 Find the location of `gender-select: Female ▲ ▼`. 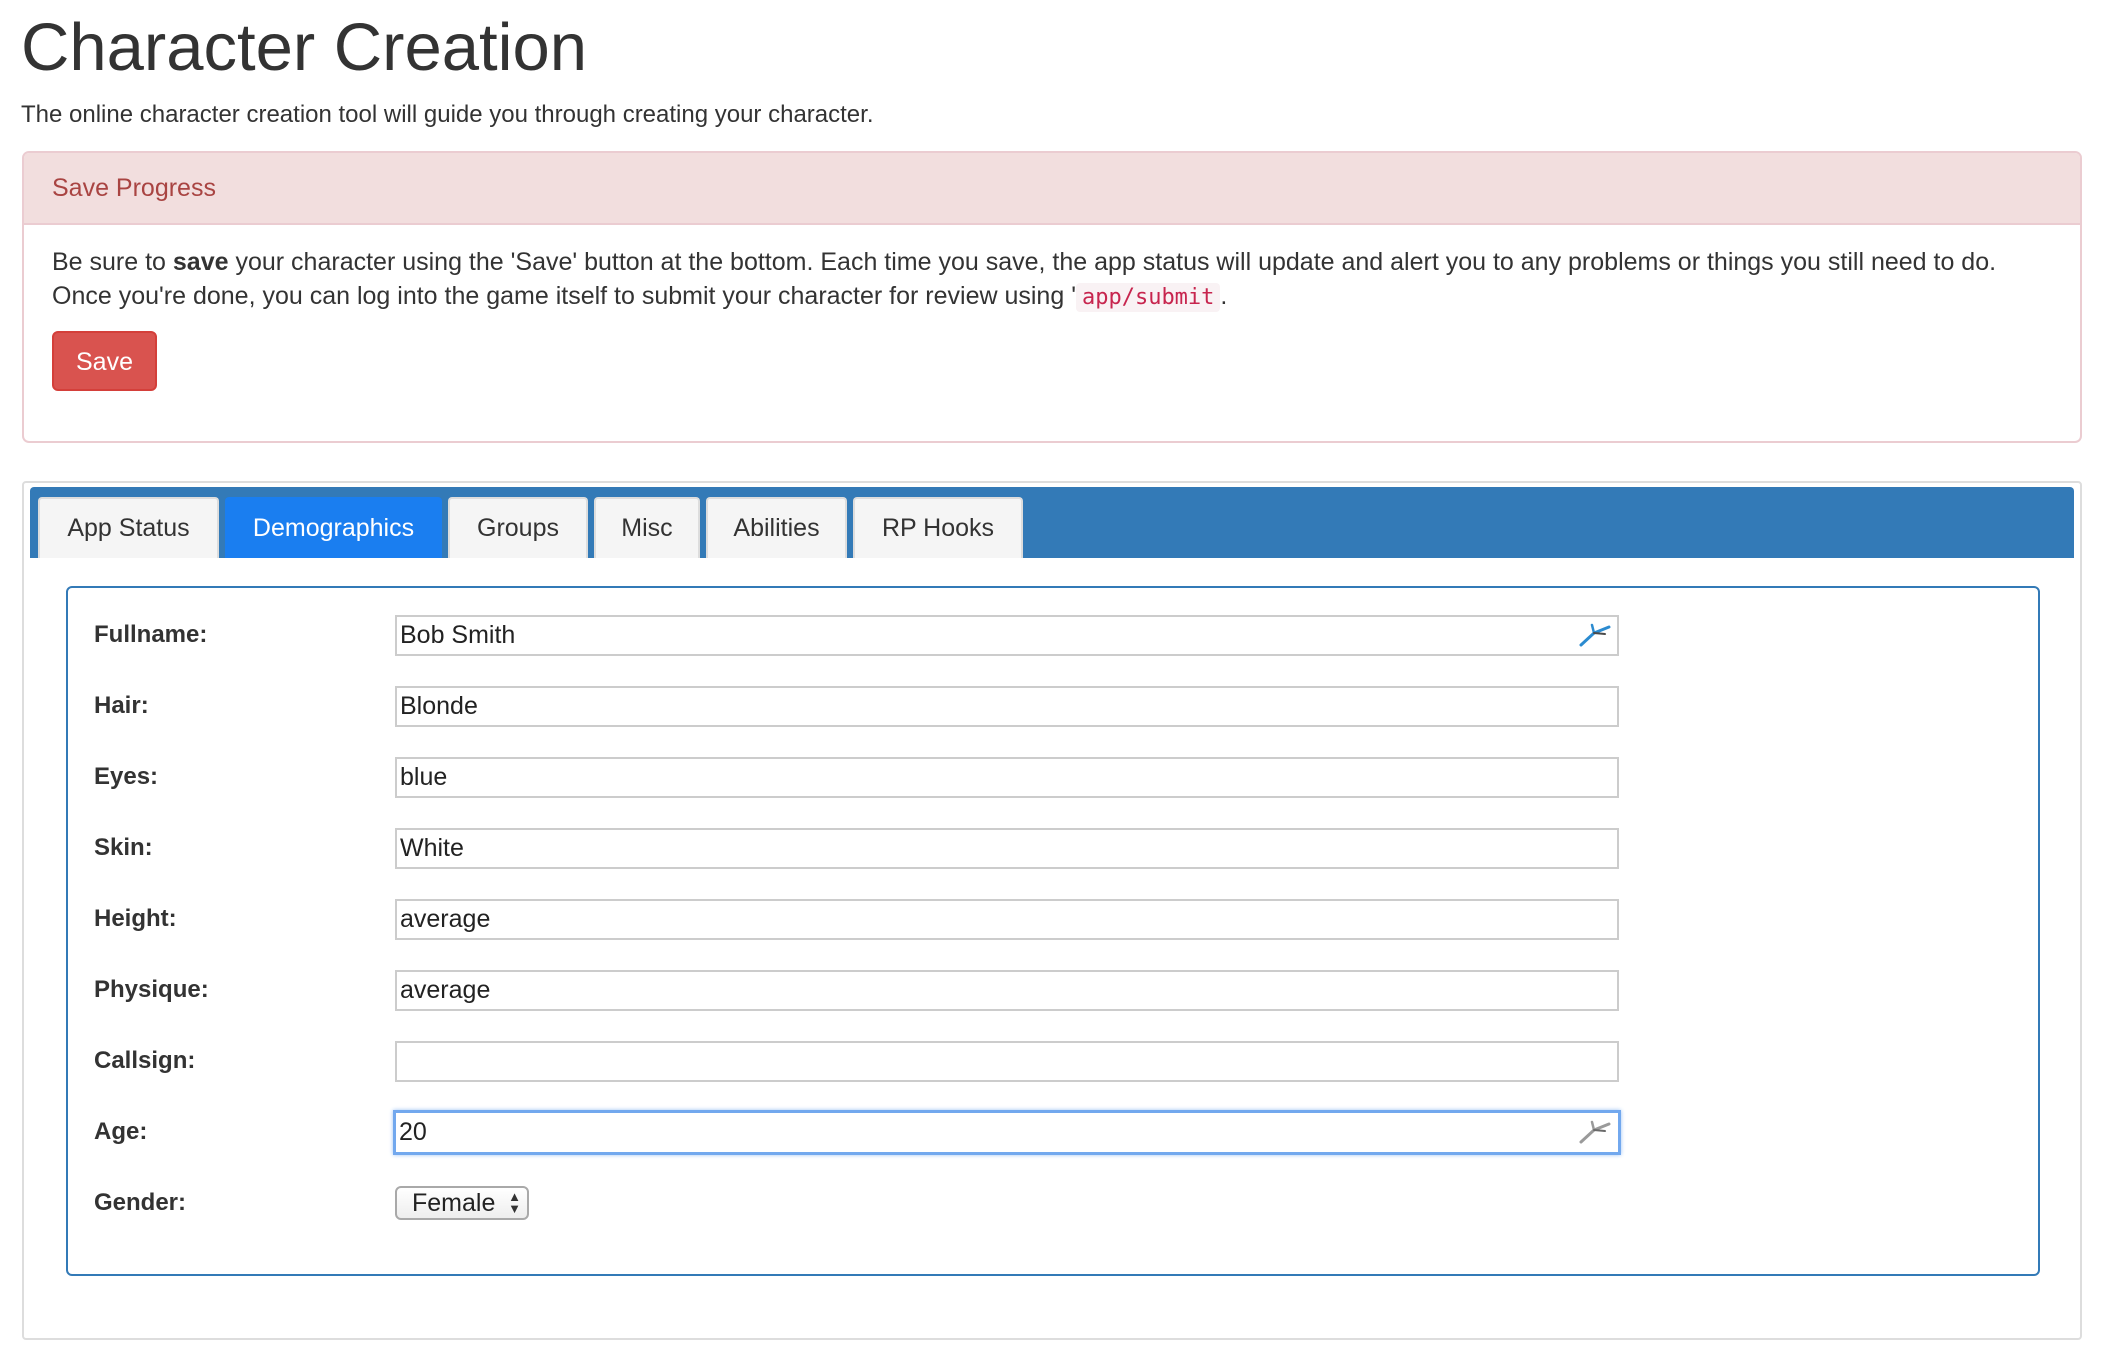

gender-select: Female ▲ ▼ is located at coordinates (462, 1203).